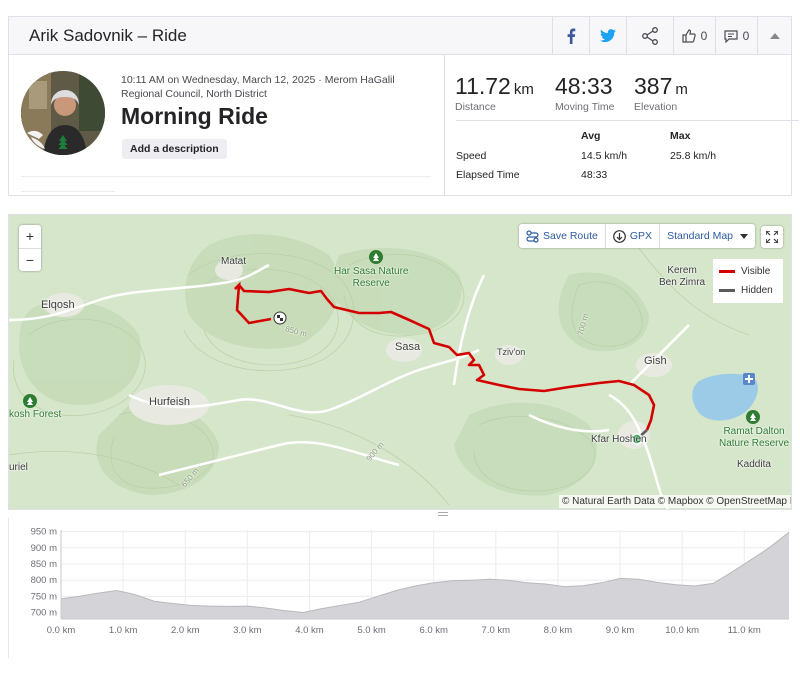 Image resolution: width=800 pixels, height=699 pixels. Describe the element at coordinates (754, 437) in the screenshot. I see `park-label: Ramat Dalton Nature Reserve` at that location.